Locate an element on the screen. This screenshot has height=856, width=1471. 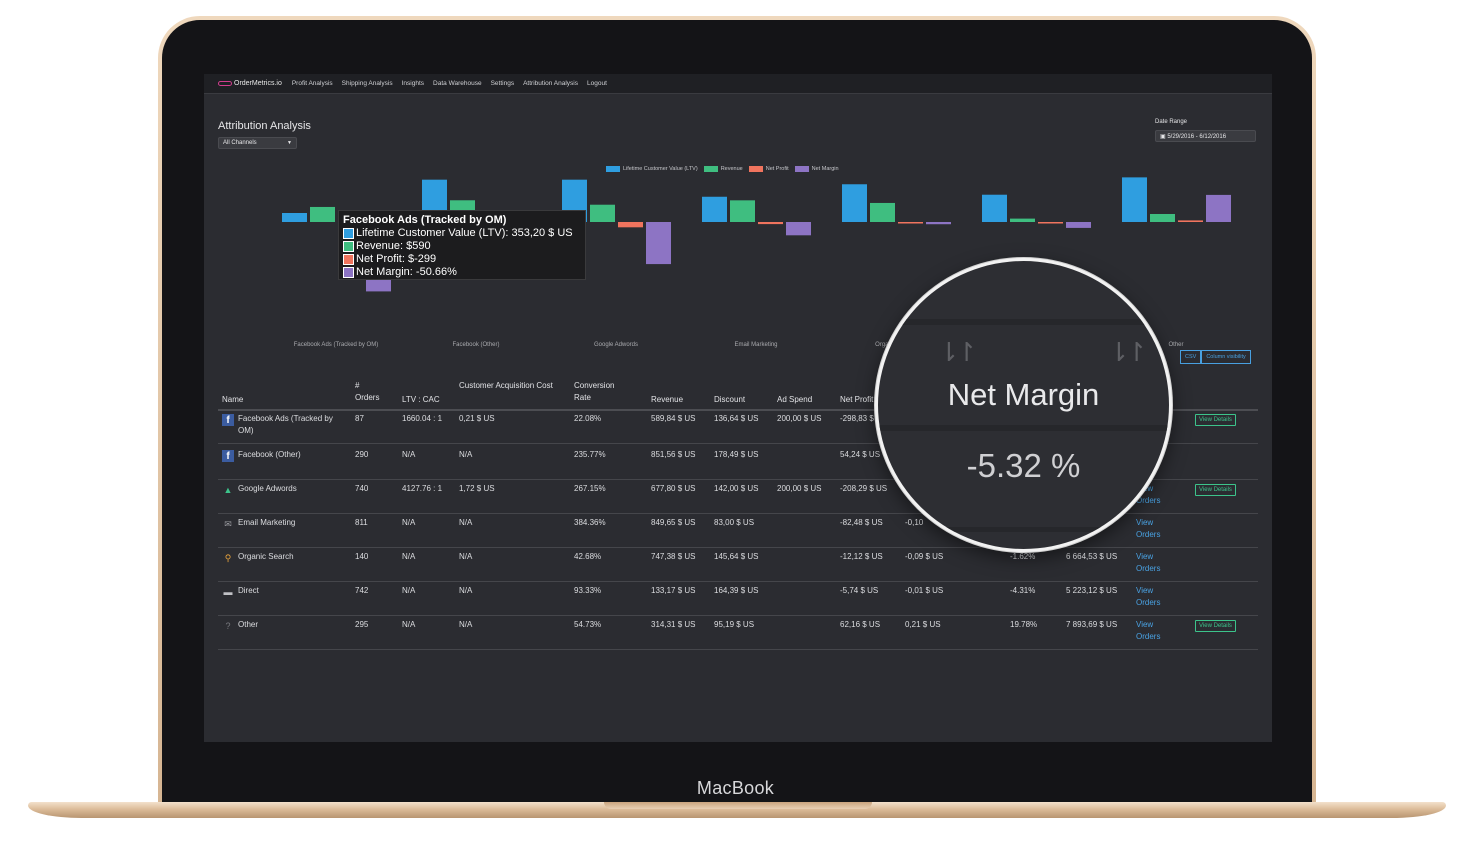
column-header: # Orders is located at coordinates (370, 392).